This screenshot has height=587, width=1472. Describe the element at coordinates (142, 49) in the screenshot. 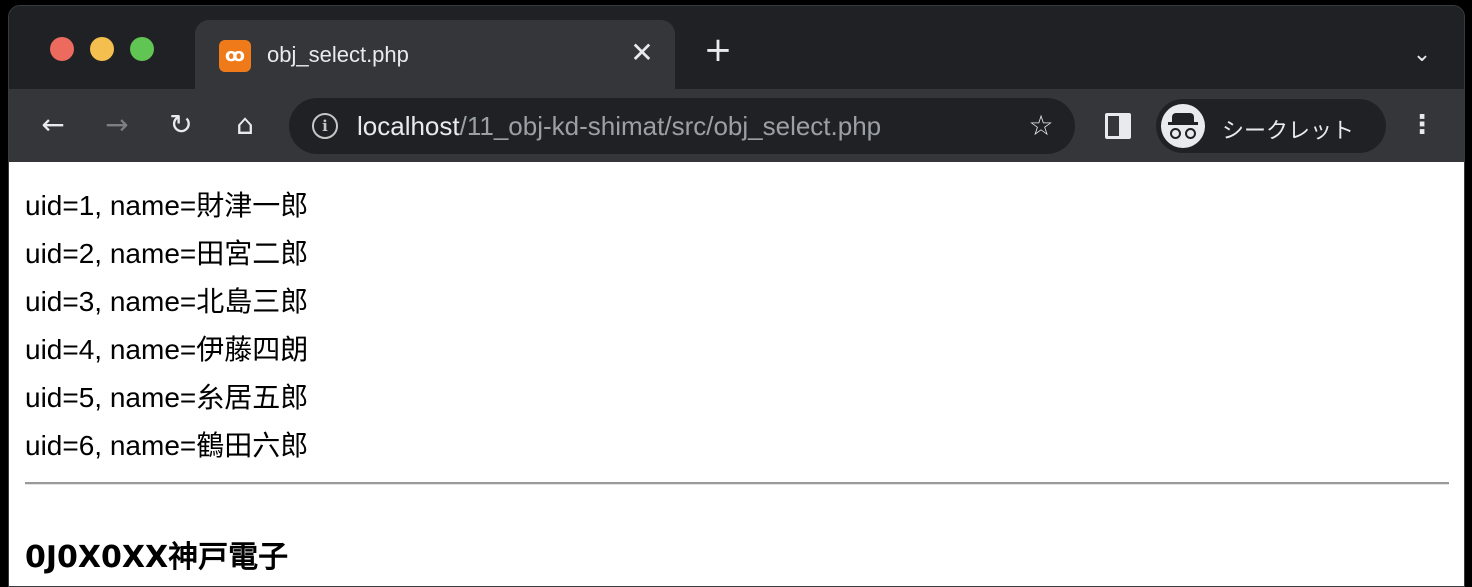

I see `maximize-window-button` at that location.